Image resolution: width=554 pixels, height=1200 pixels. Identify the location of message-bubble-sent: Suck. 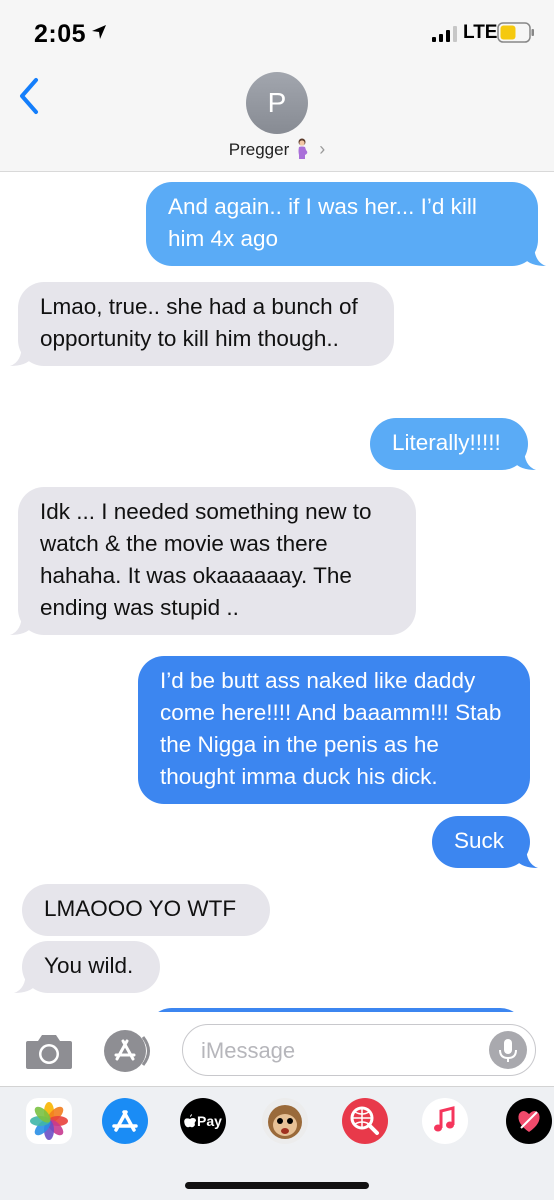
(485, 842).